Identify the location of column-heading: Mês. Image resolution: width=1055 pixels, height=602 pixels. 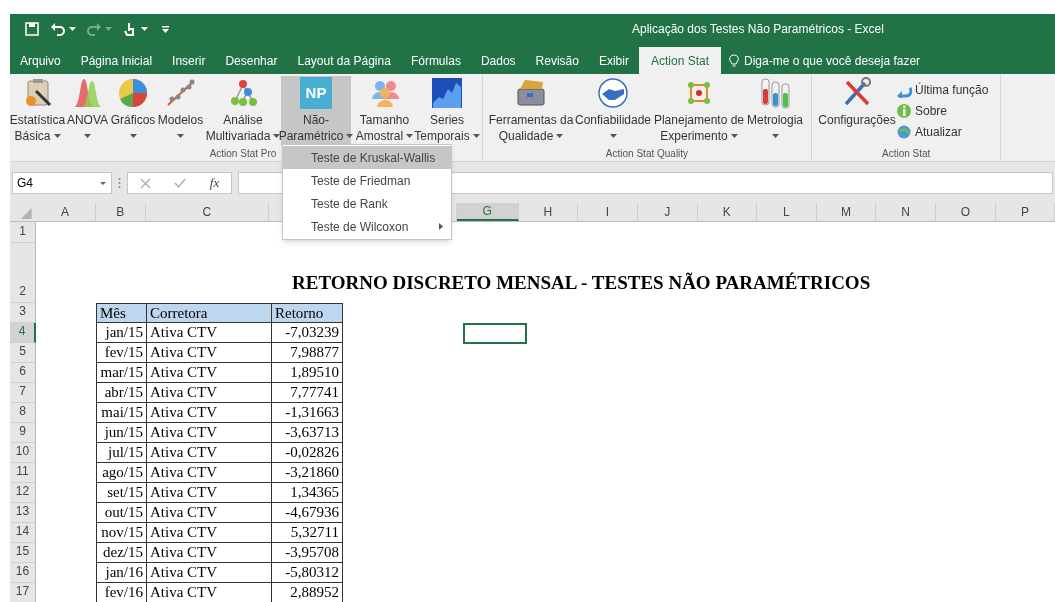
(121, 313).